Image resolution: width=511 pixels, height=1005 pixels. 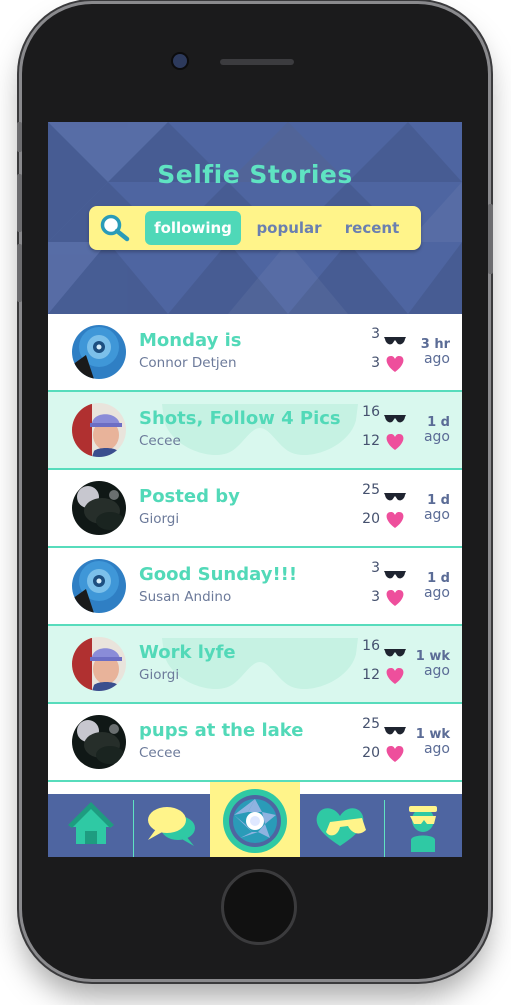 I want to click on nav-profile, so click(x=423, y=825).